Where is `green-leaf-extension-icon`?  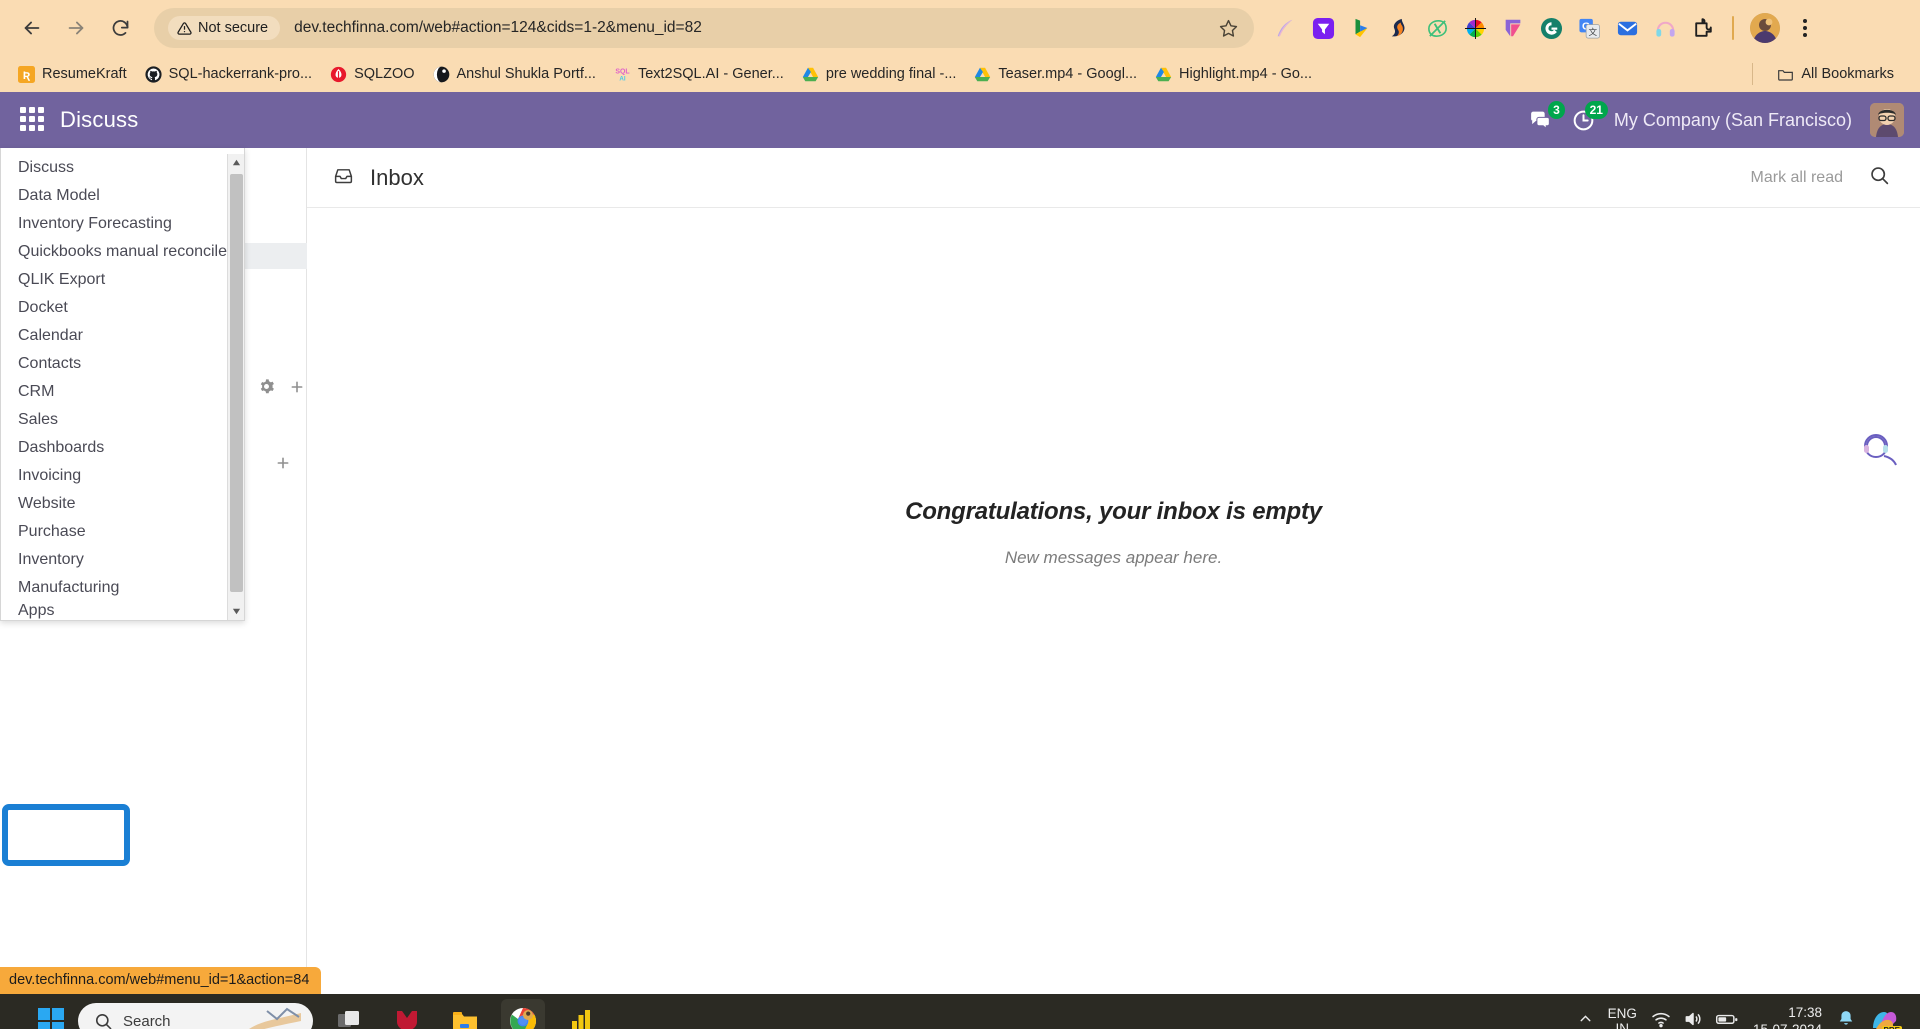
green-leaf-extension-icon is located at coordinates (1437, 28).